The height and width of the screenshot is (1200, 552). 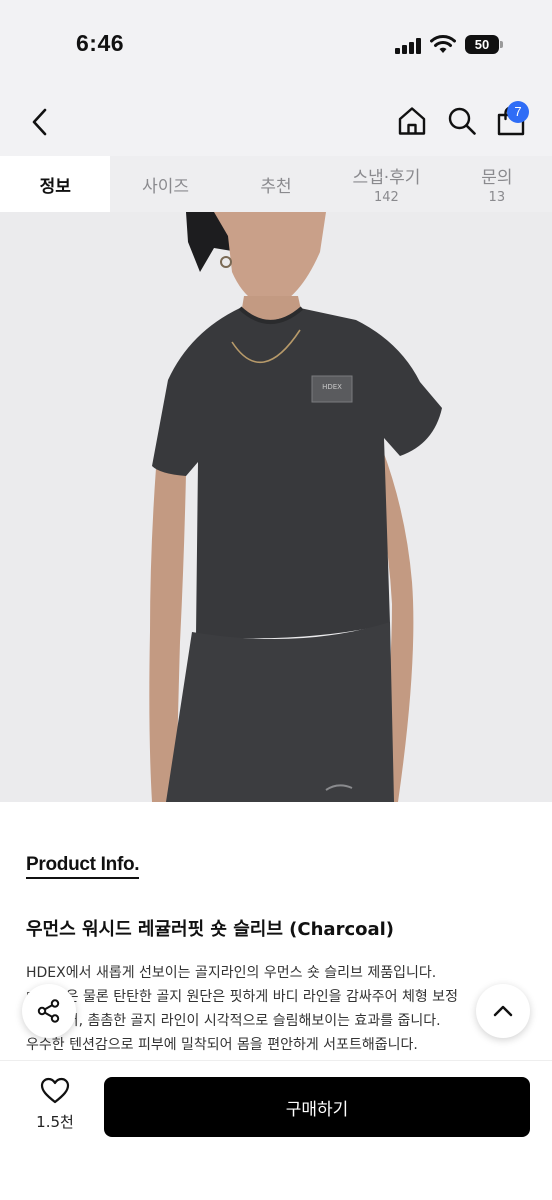 I want to click on tab-count: 142, so click(x=386, y=197).